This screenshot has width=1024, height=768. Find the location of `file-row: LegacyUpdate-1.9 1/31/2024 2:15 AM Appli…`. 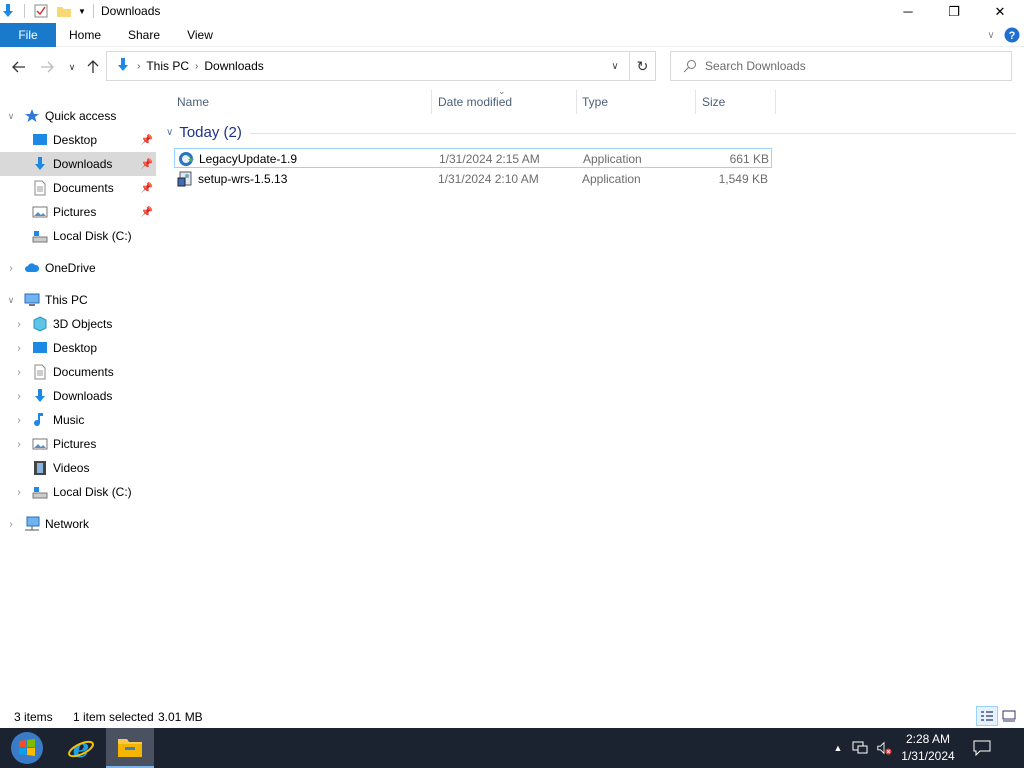

file-row: LegacyUpdate-1.9 1/31/2024 2:15 AM Appli… is located at coordinates (473, 158).